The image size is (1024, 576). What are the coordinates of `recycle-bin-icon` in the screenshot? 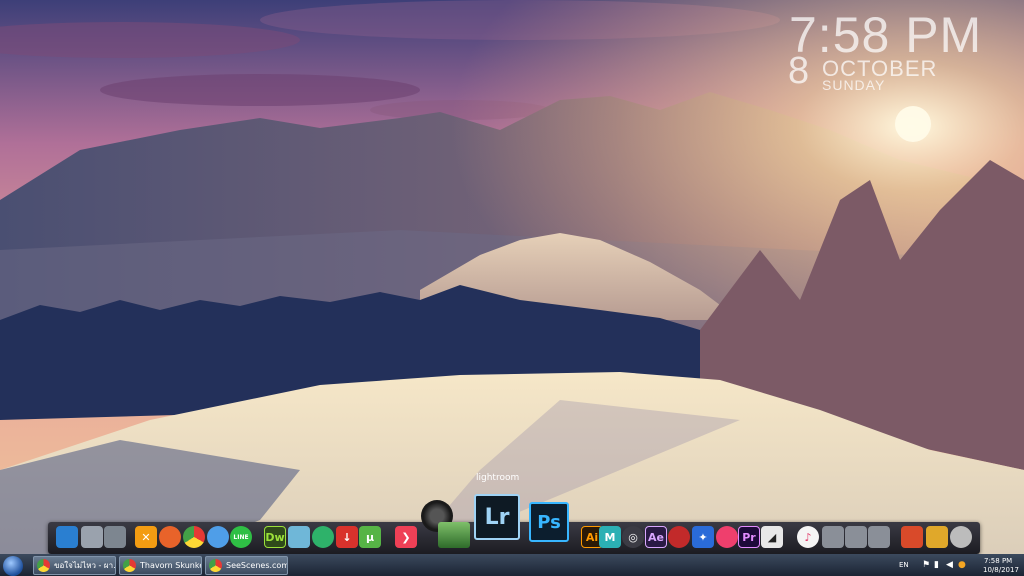 It's located at (961, 537).